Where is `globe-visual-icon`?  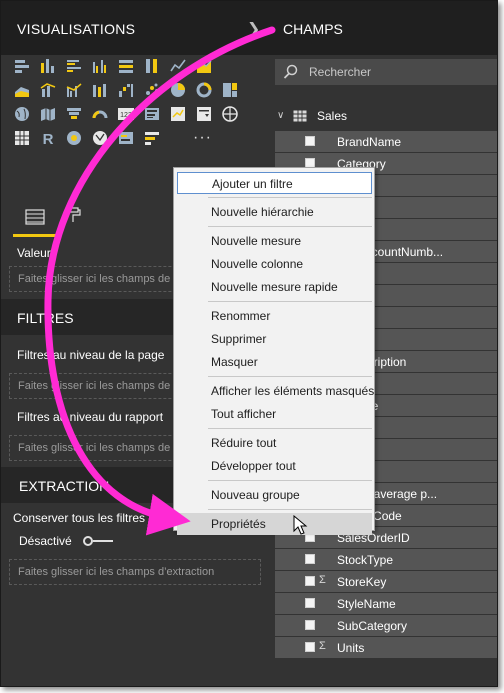 globe-visual-icon is located at coordinates (74, 138).